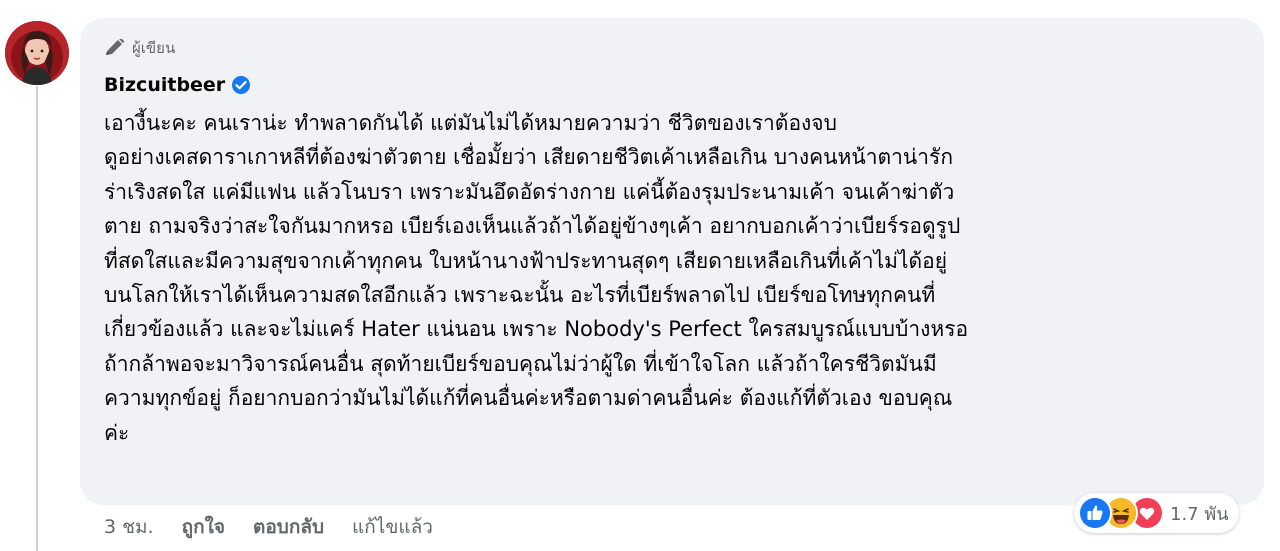  Describe the element at coordinates (241, 85) in the screenshot. I see `verified-badge-icon` at that location.